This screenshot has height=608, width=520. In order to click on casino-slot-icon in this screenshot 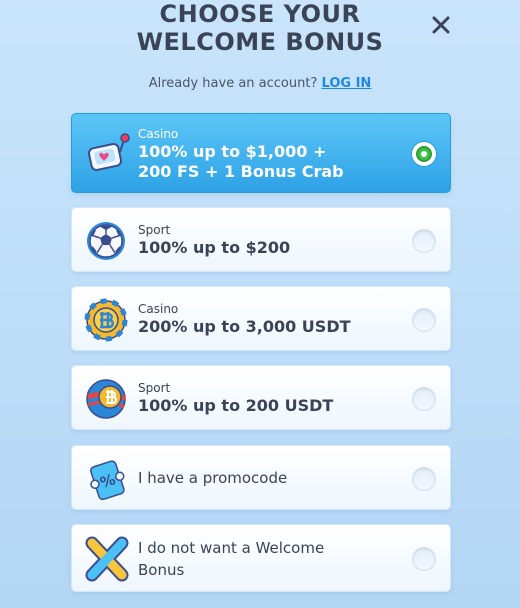, I will do `click(108, 154)`.